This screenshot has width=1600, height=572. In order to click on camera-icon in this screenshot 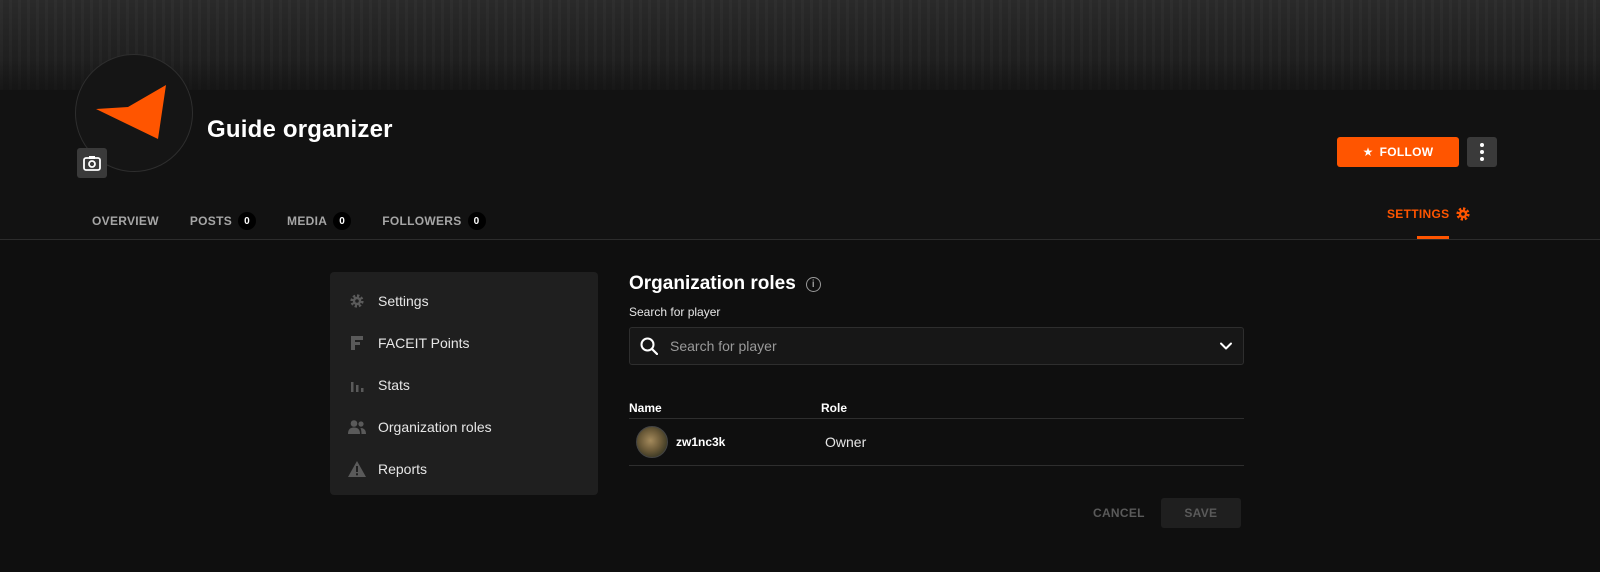, I will do `click(92, 163)`.